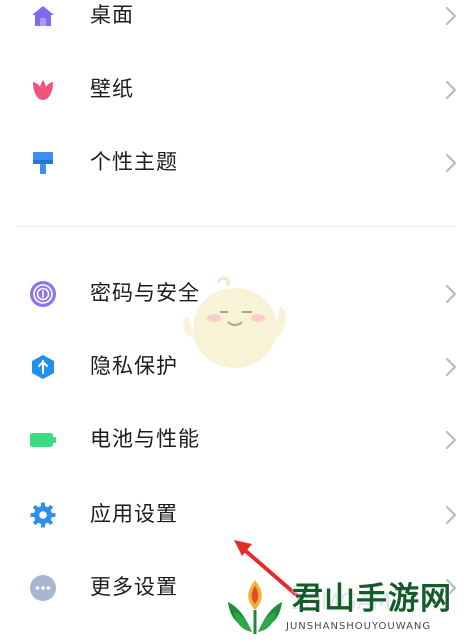  Describe the element at coordinates (134, 587) in the screenshot. I see `settings-item-label: 更多设置` at that location.